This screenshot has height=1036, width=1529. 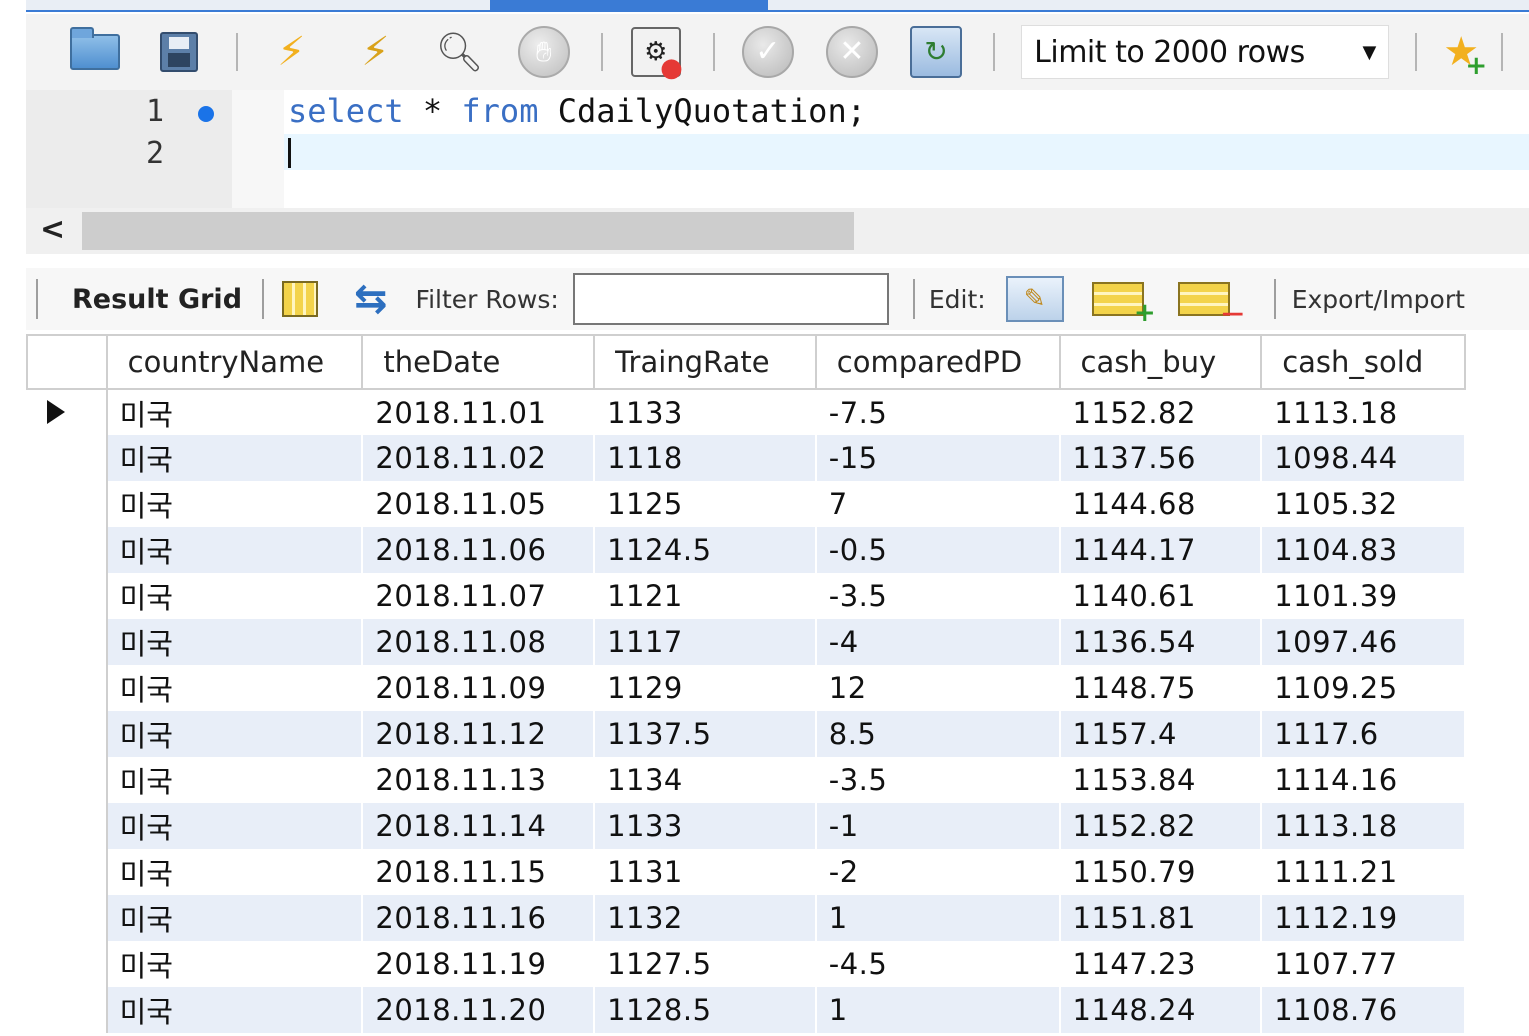 I want to click on cell-TraingRate: 1125, so click(x=705, y=504).